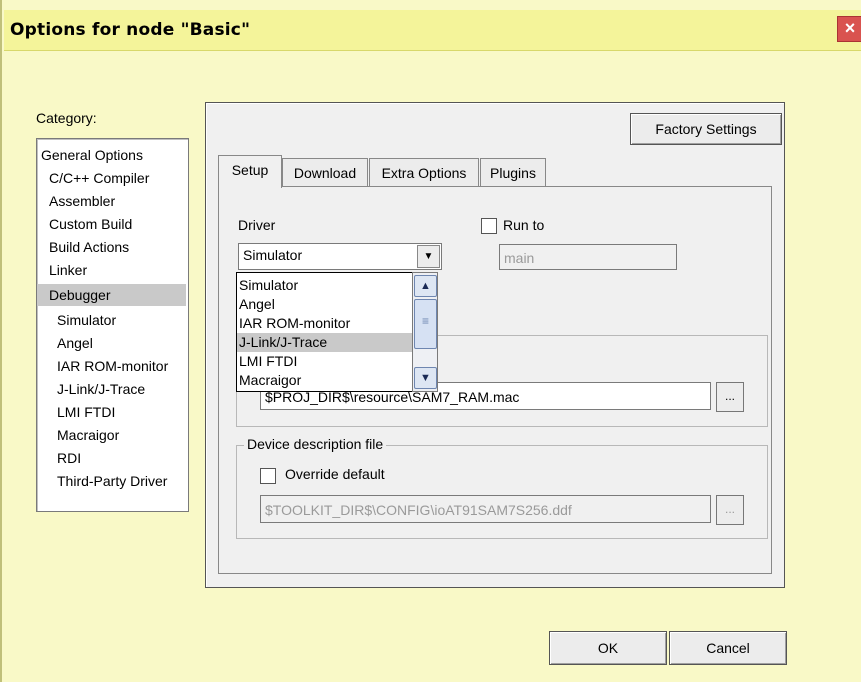 Image resolution: width=861 pixels, height=682 pixels. I want to click on category-item-iar-rom-monitor: IAR ROM-monitor, so click(121, 366).